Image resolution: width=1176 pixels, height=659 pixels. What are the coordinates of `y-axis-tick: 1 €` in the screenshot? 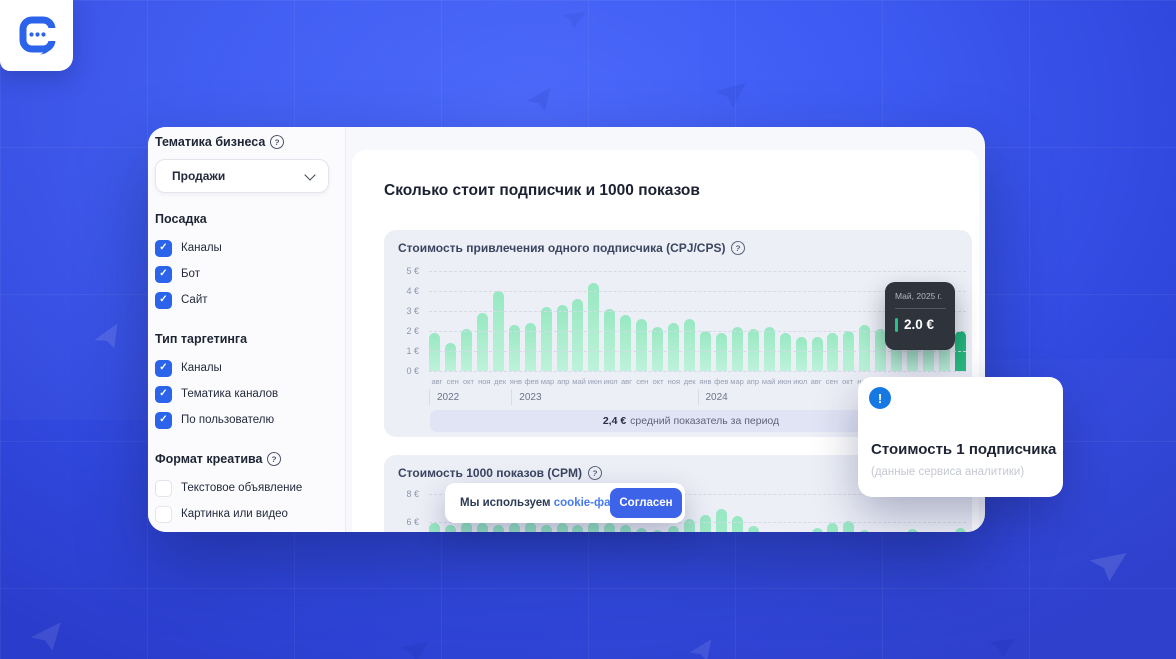 It's located at (412, 351).